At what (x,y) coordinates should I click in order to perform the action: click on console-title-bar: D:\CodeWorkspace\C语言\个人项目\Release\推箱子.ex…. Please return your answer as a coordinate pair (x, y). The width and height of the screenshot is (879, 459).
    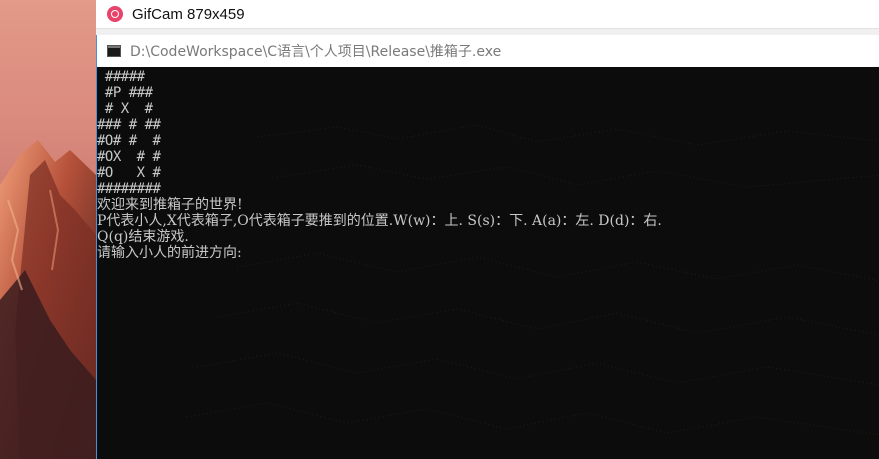
    Looking at the image, I should click on (488, 51).